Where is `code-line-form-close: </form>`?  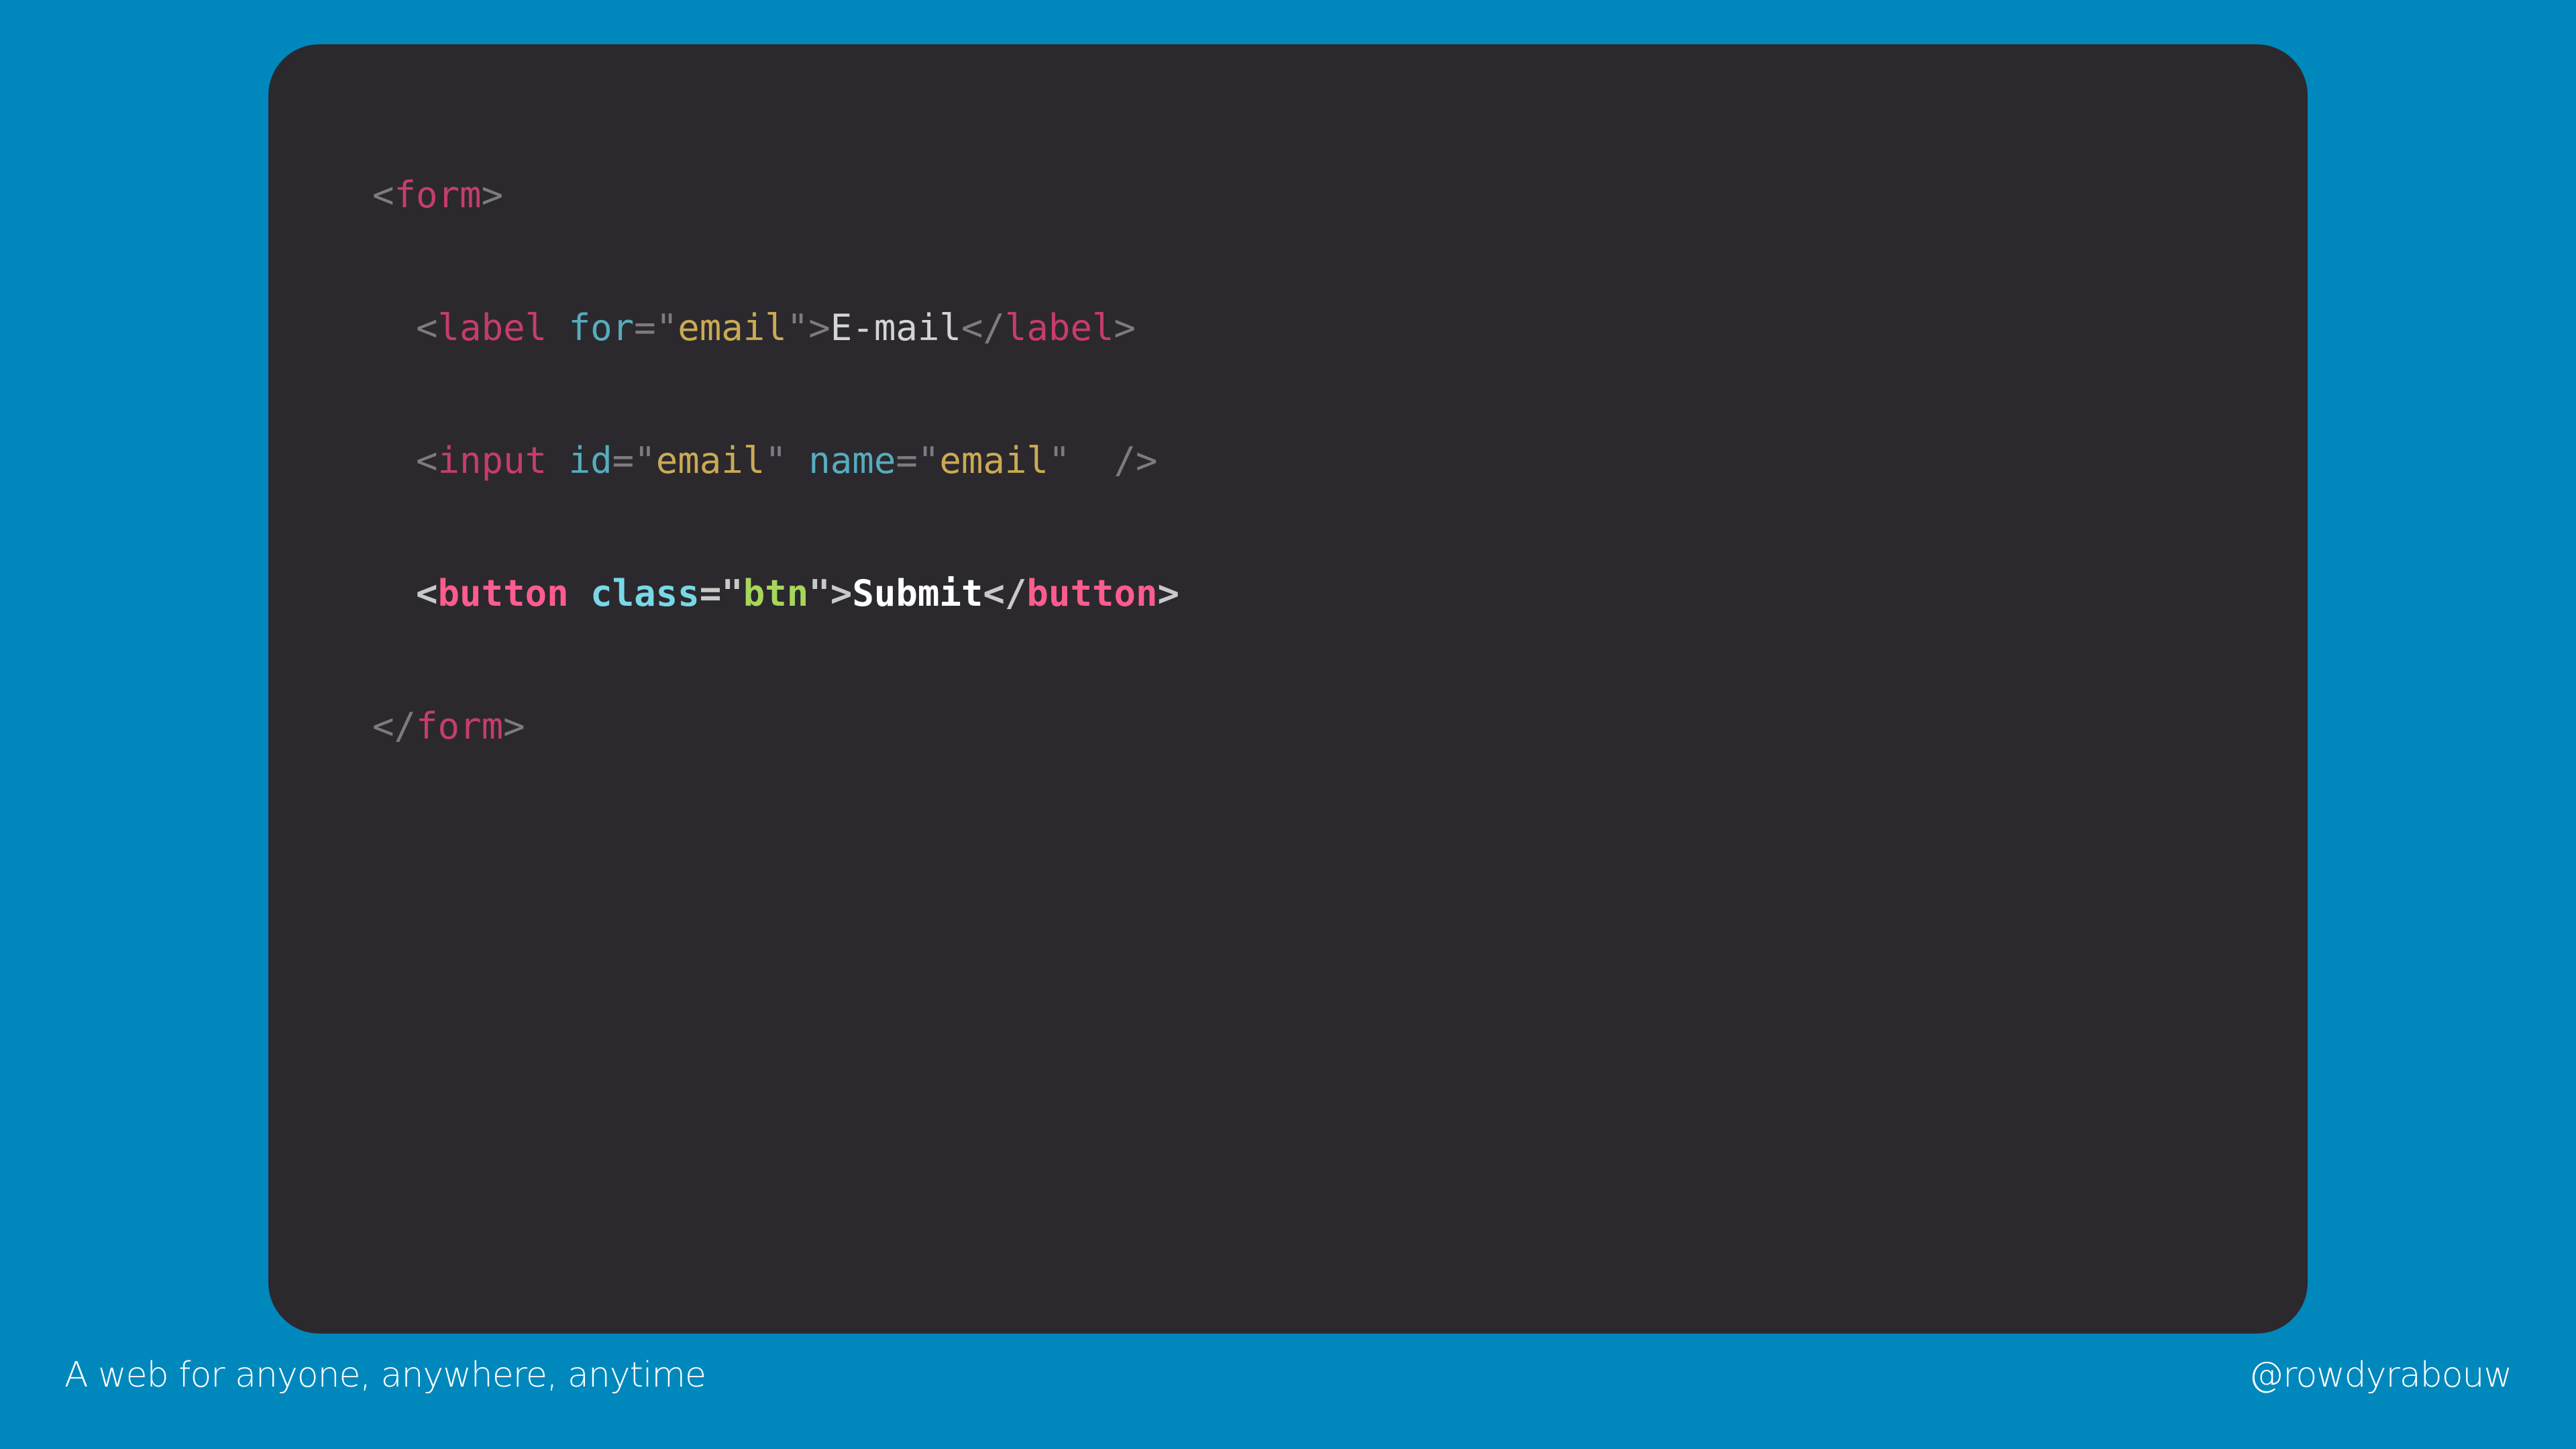 code-line-form-close: </form> is located at coordinates (1340, 726).